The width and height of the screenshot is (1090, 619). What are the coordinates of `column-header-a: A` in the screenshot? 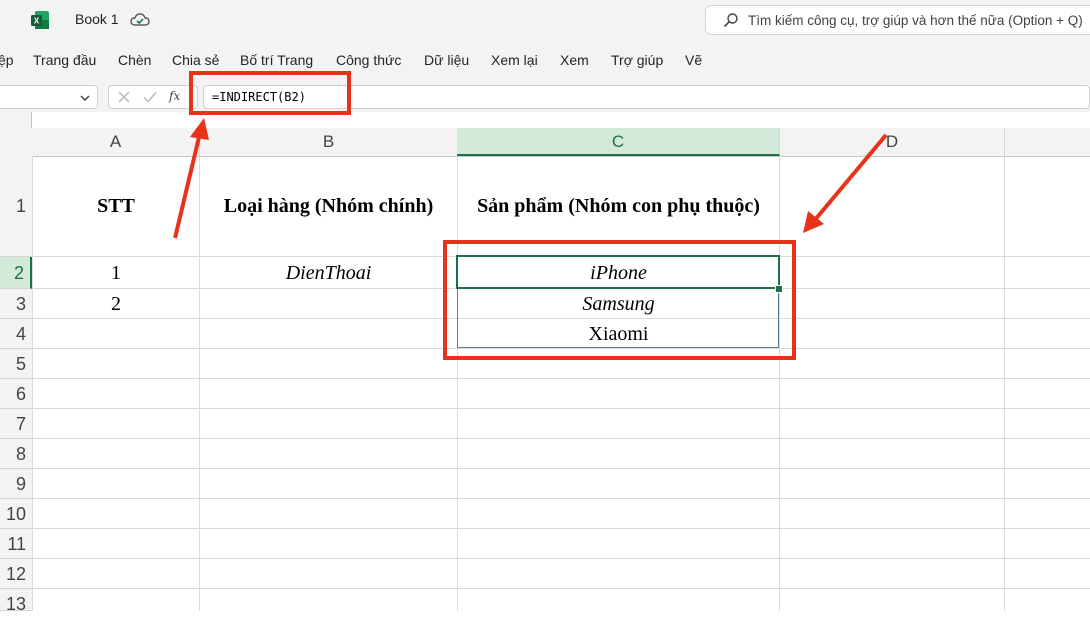 It's located at (116, 142).